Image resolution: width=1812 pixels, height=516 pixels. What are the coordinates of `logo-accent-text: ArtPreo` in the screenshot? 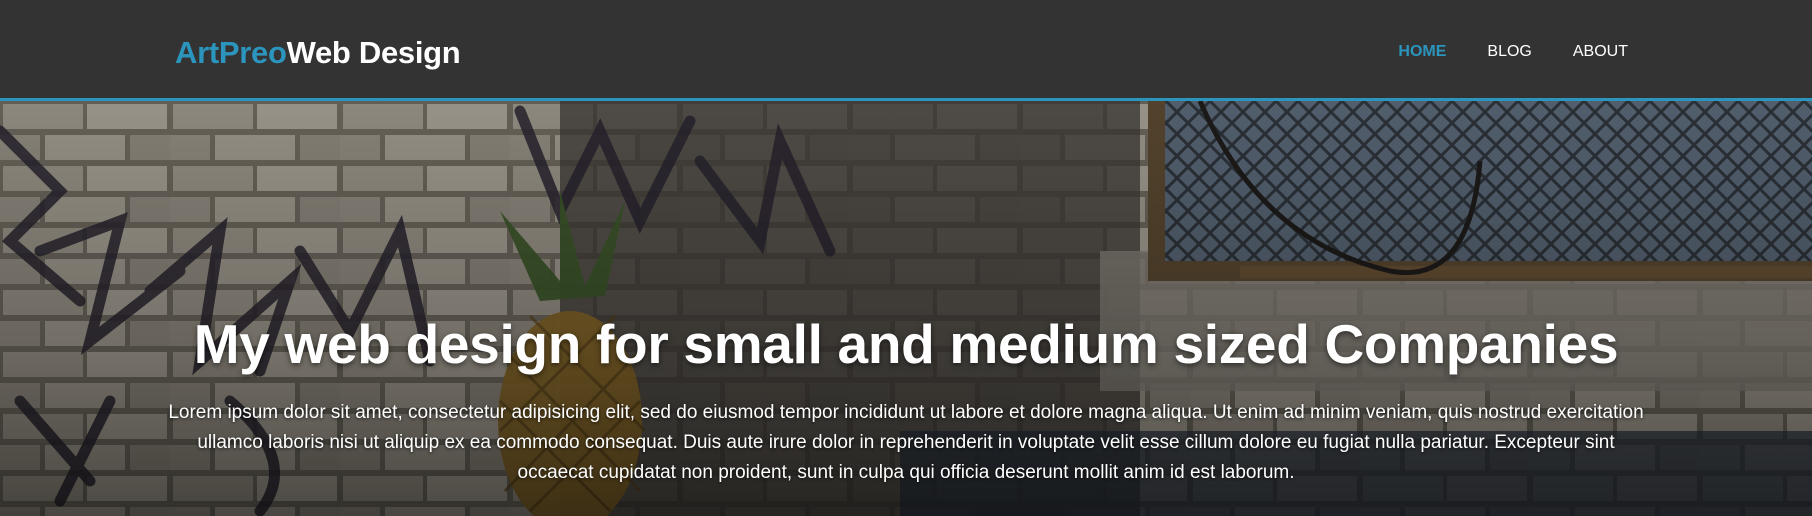 It's located at (231, 52).